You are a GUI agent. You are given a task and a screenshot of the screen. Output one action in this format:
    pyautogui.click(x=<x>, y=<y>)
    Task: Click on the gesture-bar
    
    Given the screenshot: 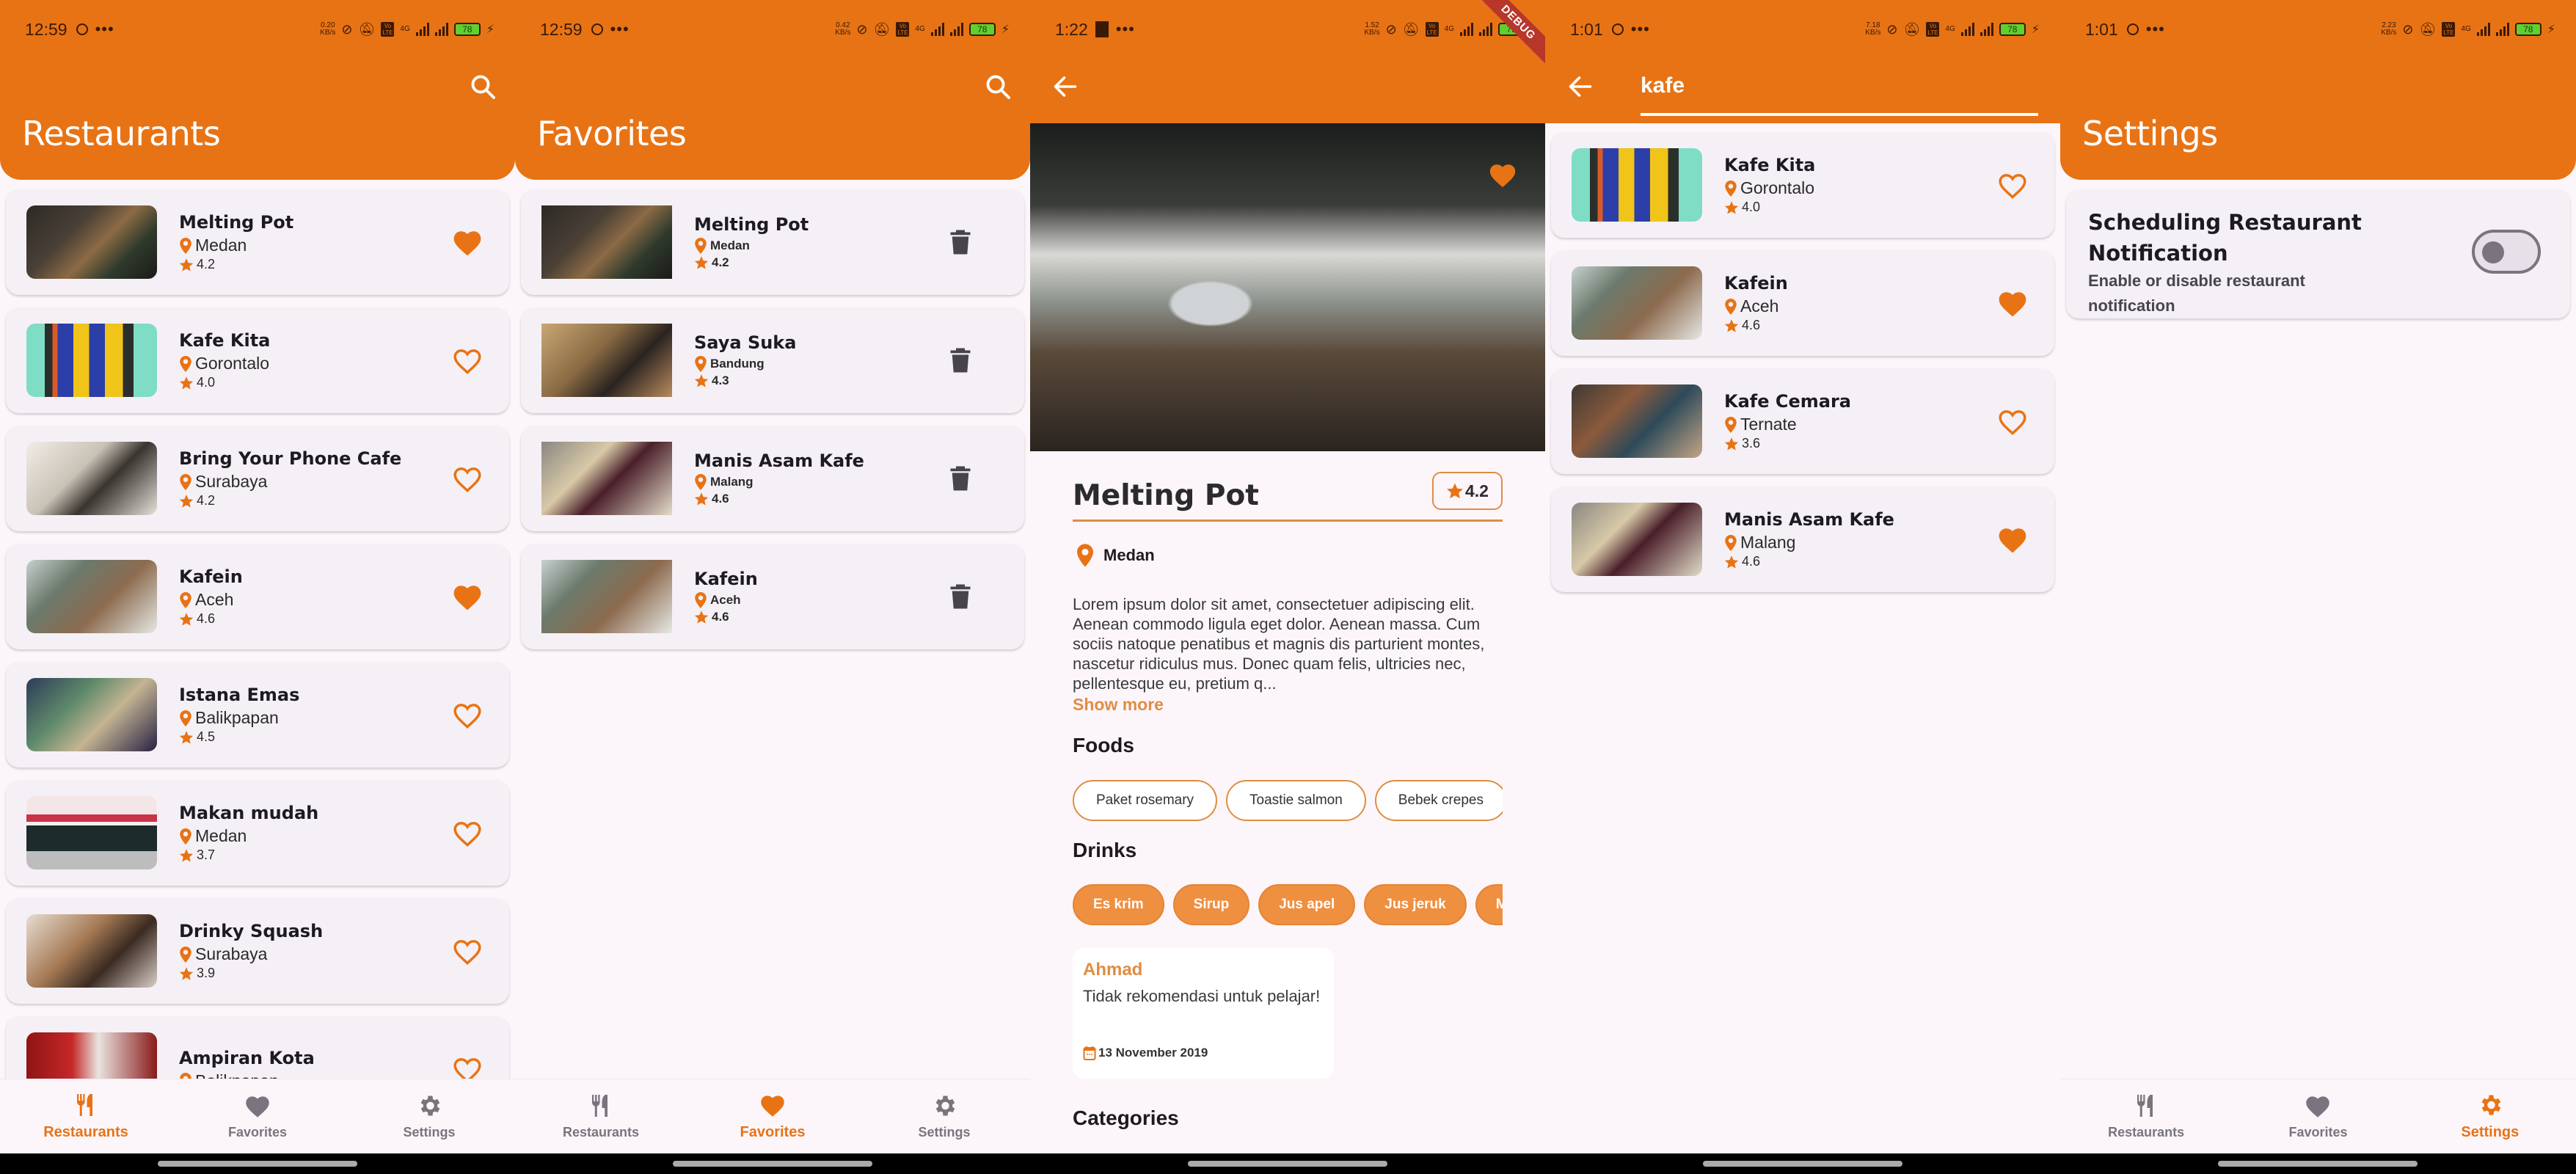 What is the action you would take?
    pyautogui.click(x=1288, y=1163)
    